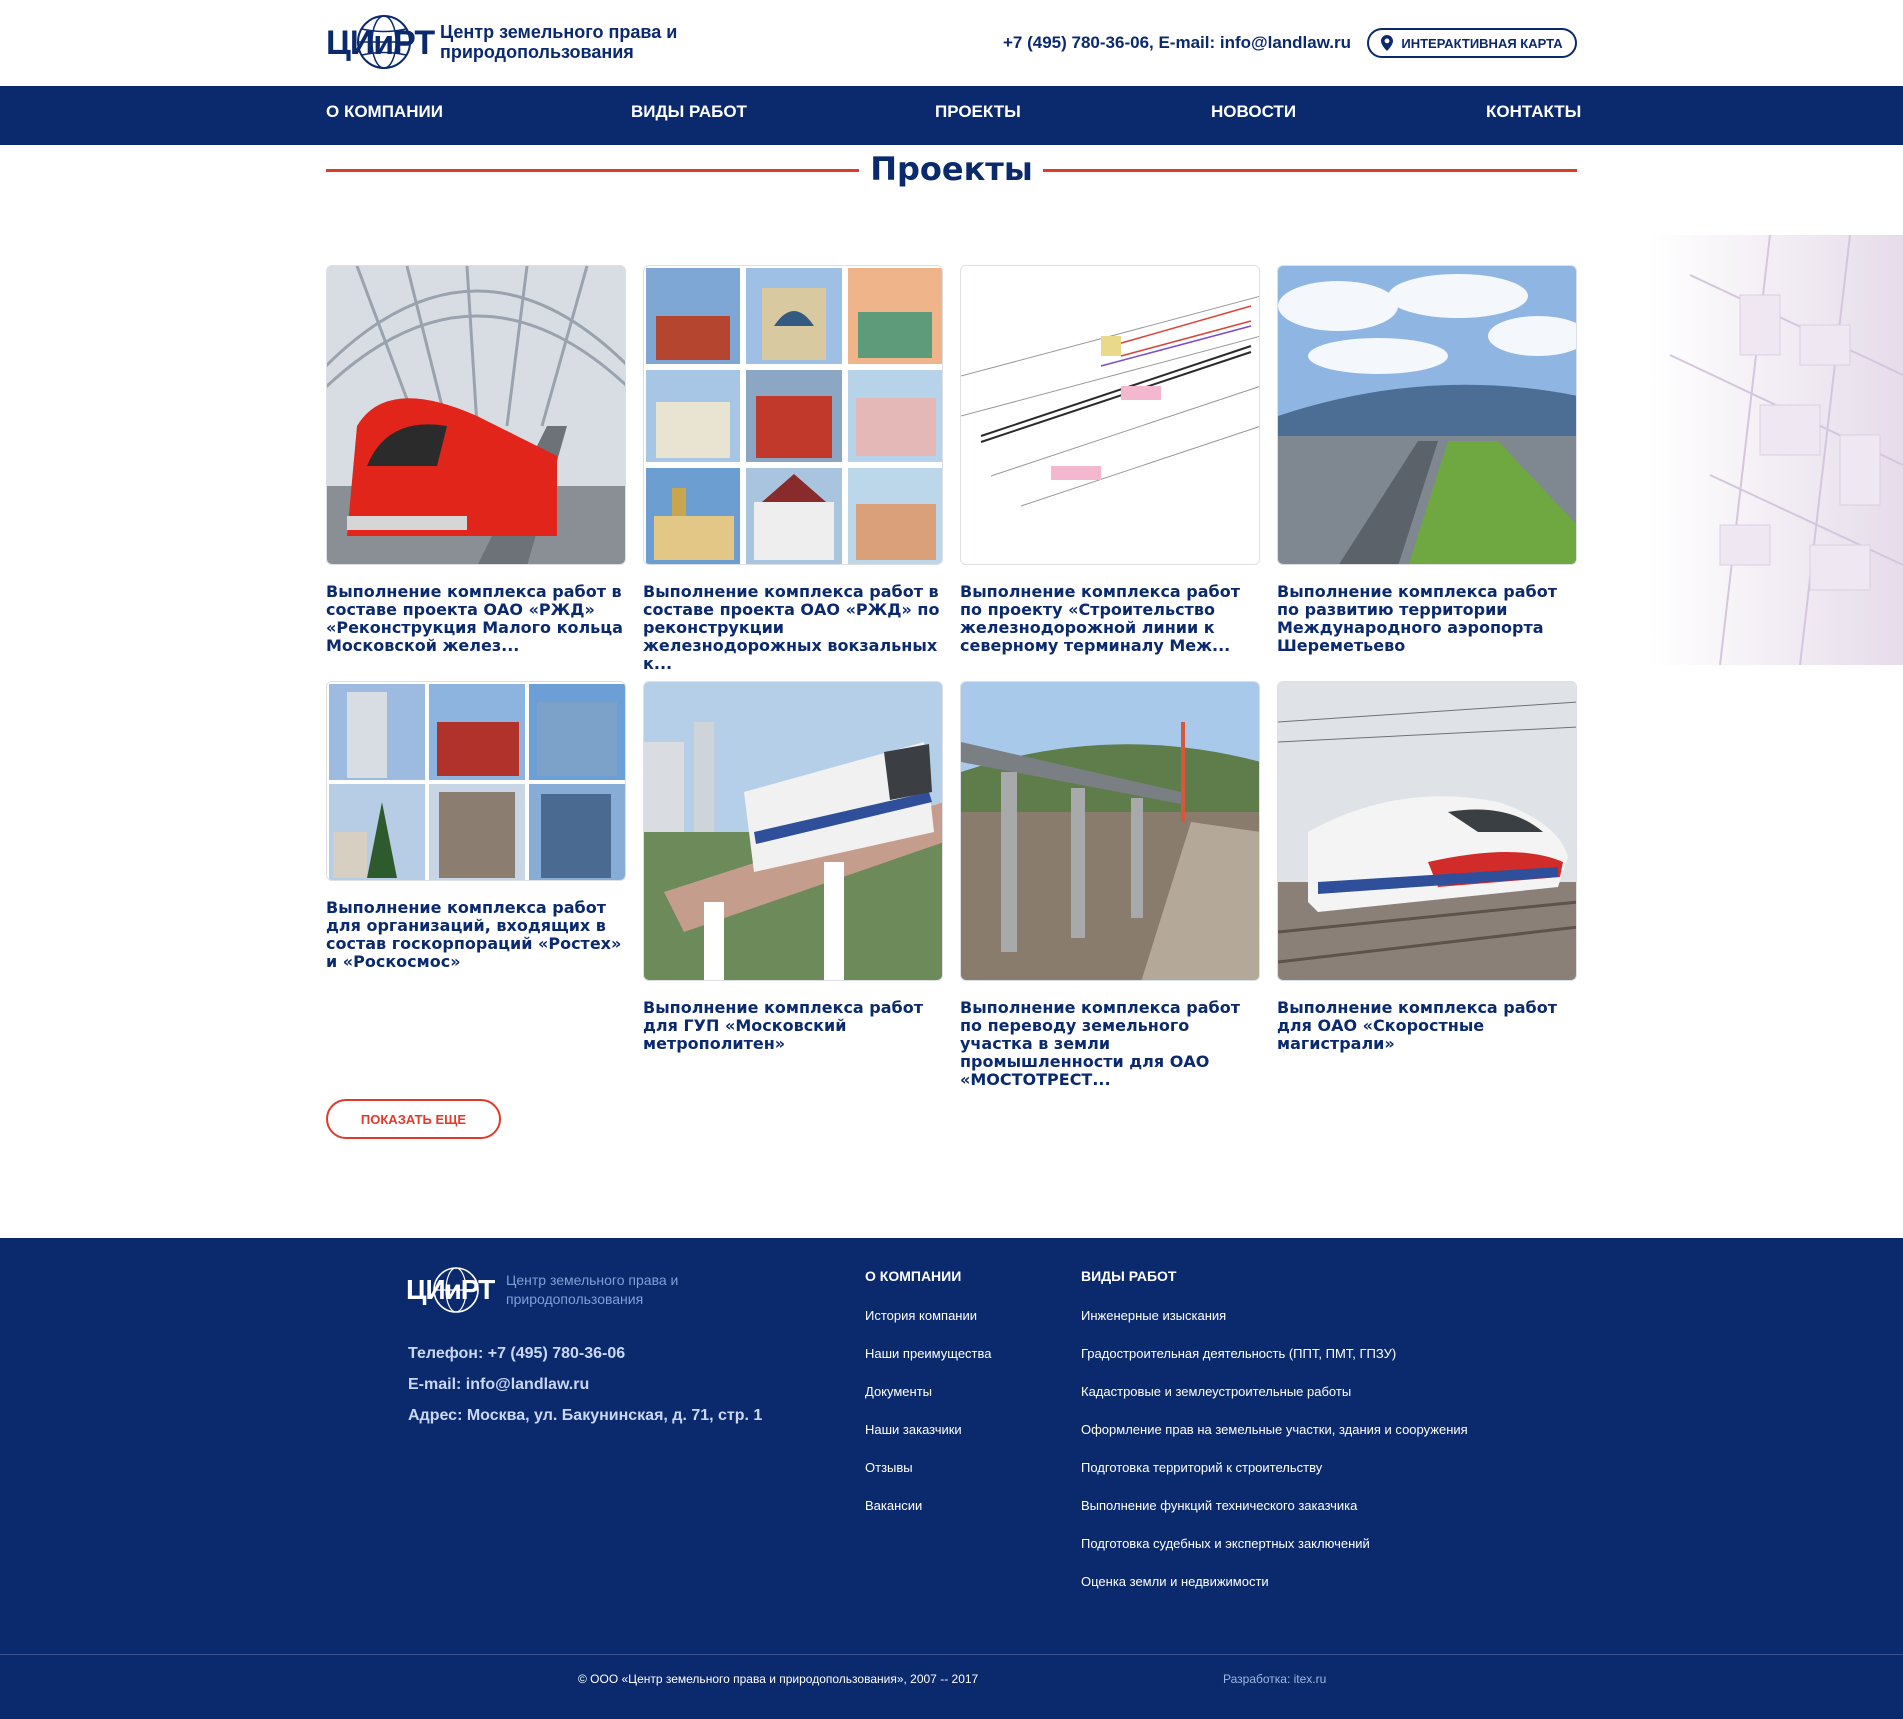 The height and width of the screenshot is (1719, 1903). I want to click on footer-logo-globe-icon: ЦИиРТ, so click(450, 1290).